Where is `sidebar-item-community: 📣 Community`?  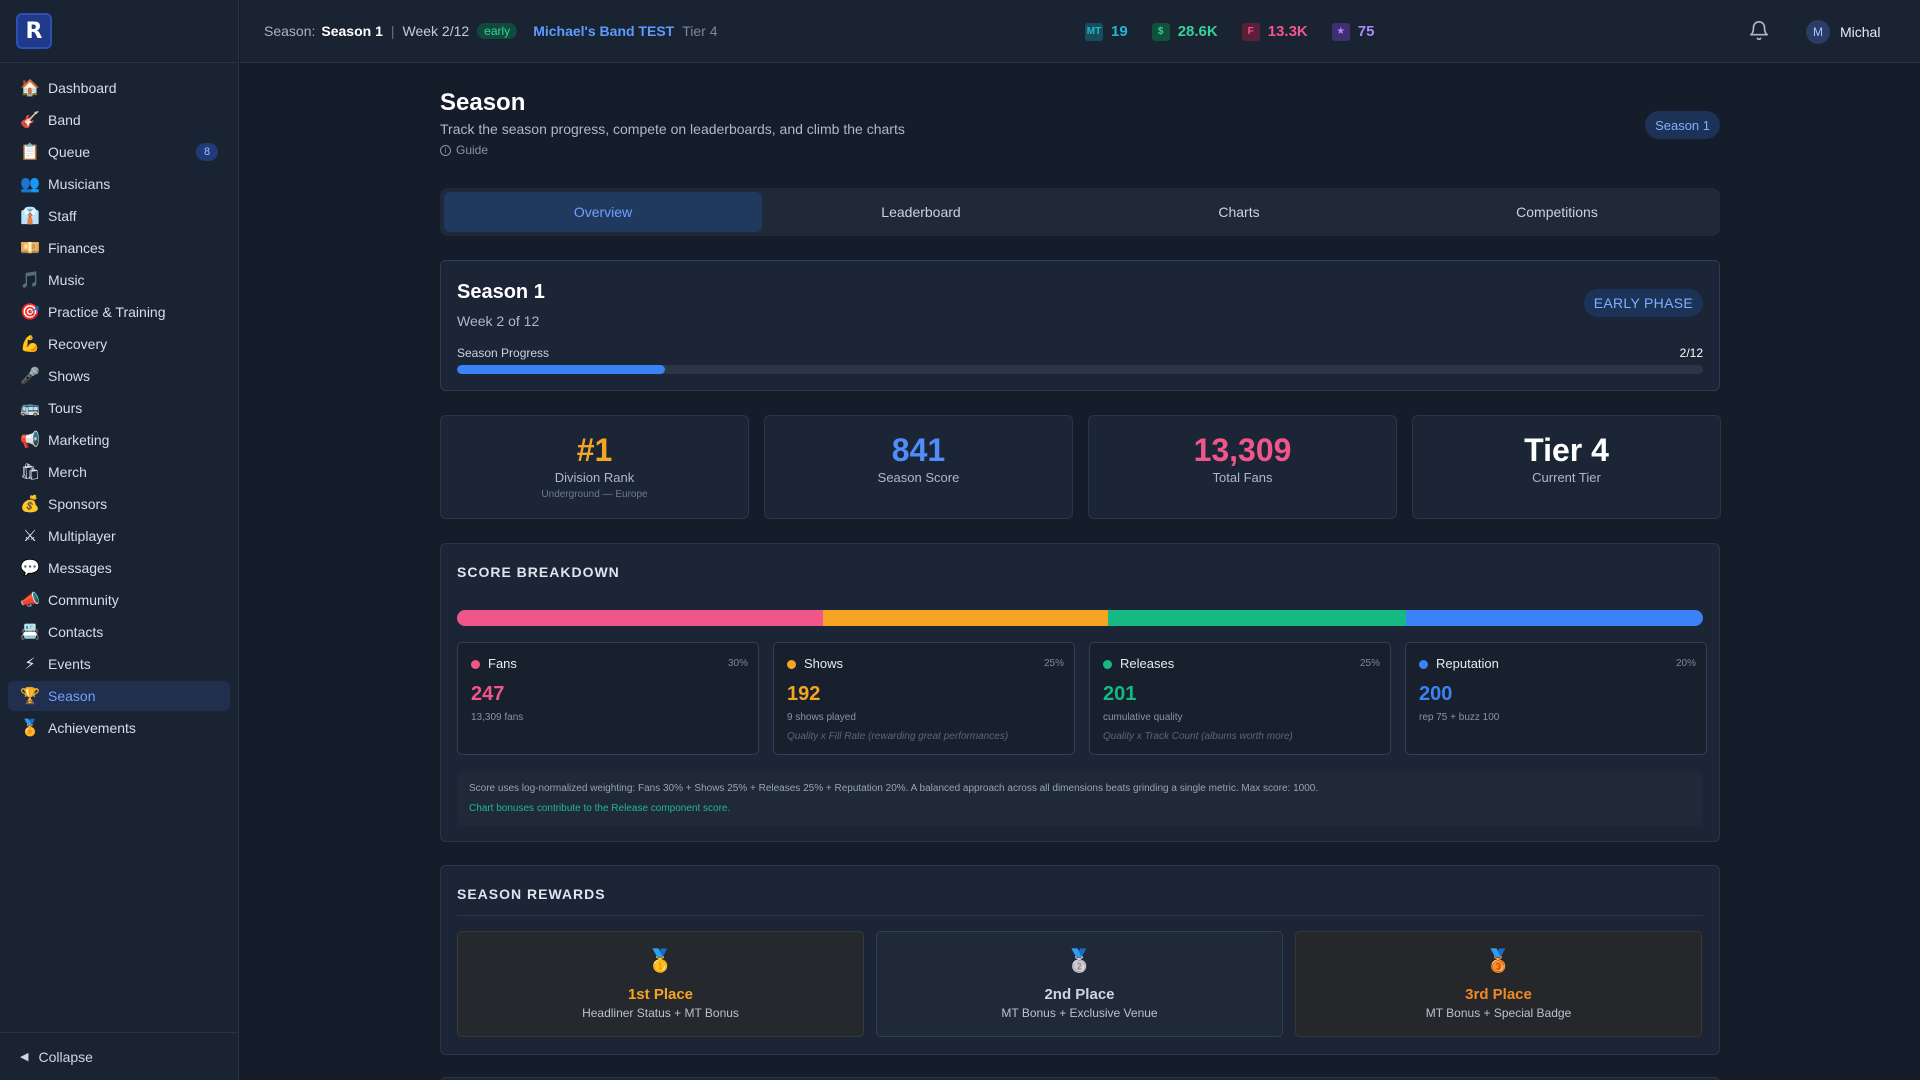
sidebar-item-community: 📣 Community is located at coordinates (119, 600).